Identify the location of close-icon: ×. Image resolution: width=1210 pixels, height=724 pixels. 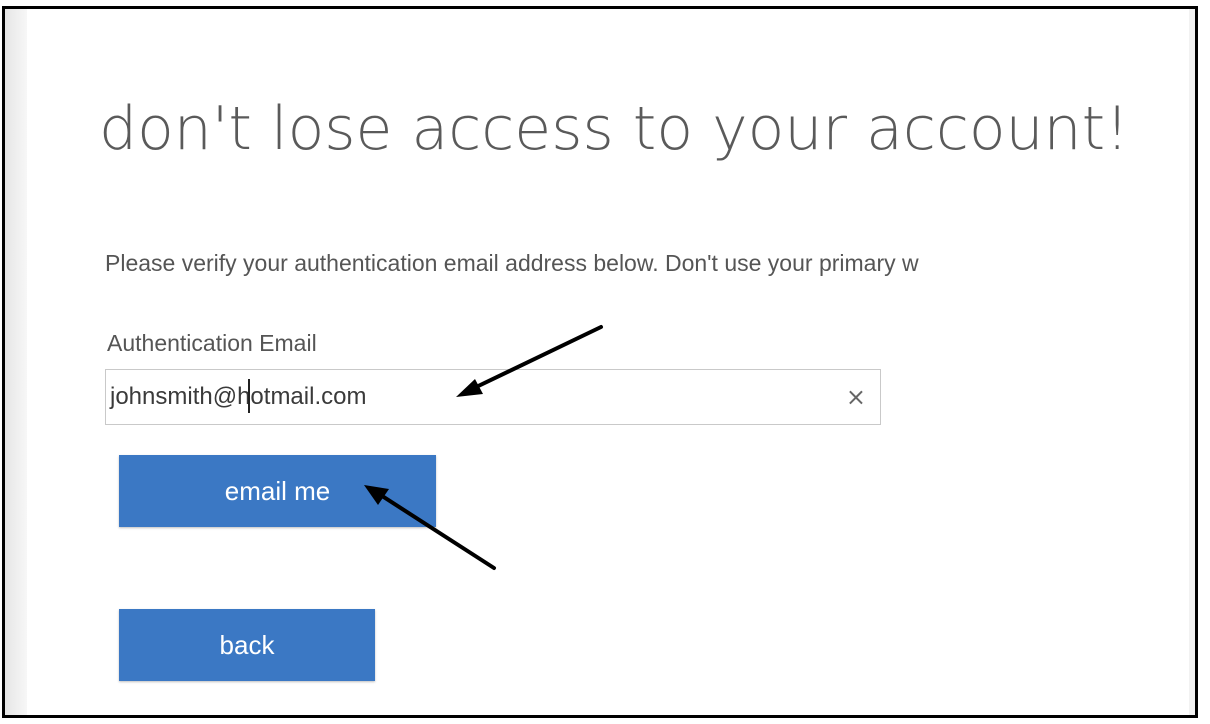
(856, 397).